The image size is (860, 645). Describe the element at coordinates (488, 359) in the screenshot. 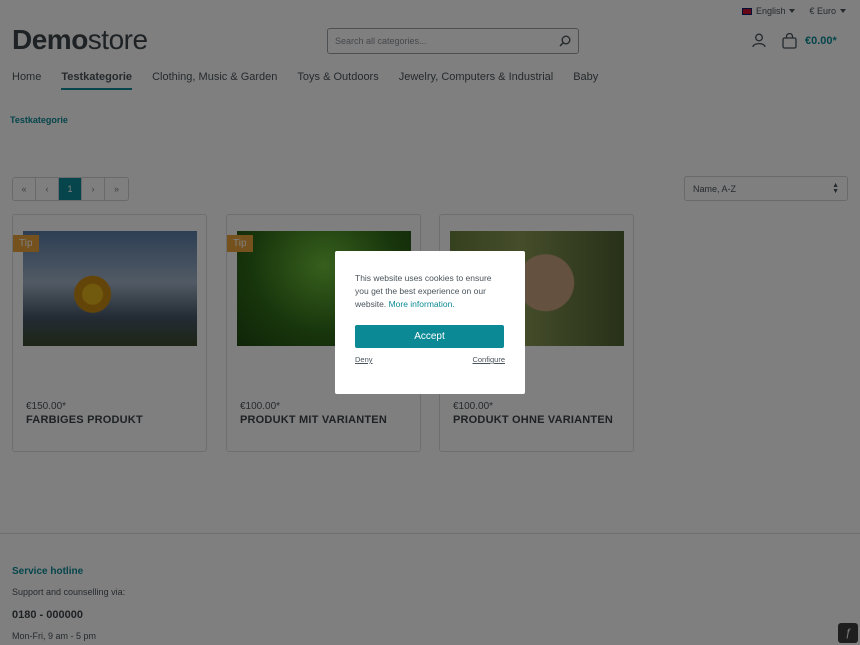

I see `configure-link: Configure` at that location.